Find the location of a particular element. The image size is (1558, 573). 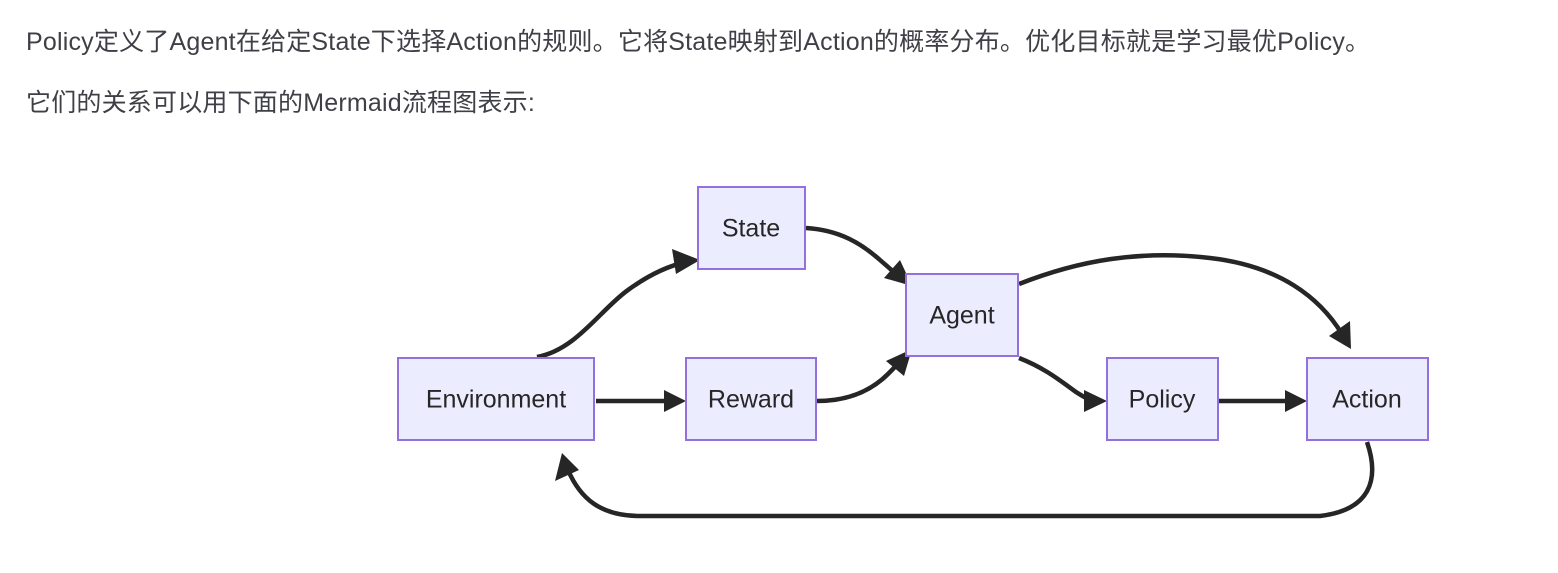

node-state: State is located at coordinates (751, 228).